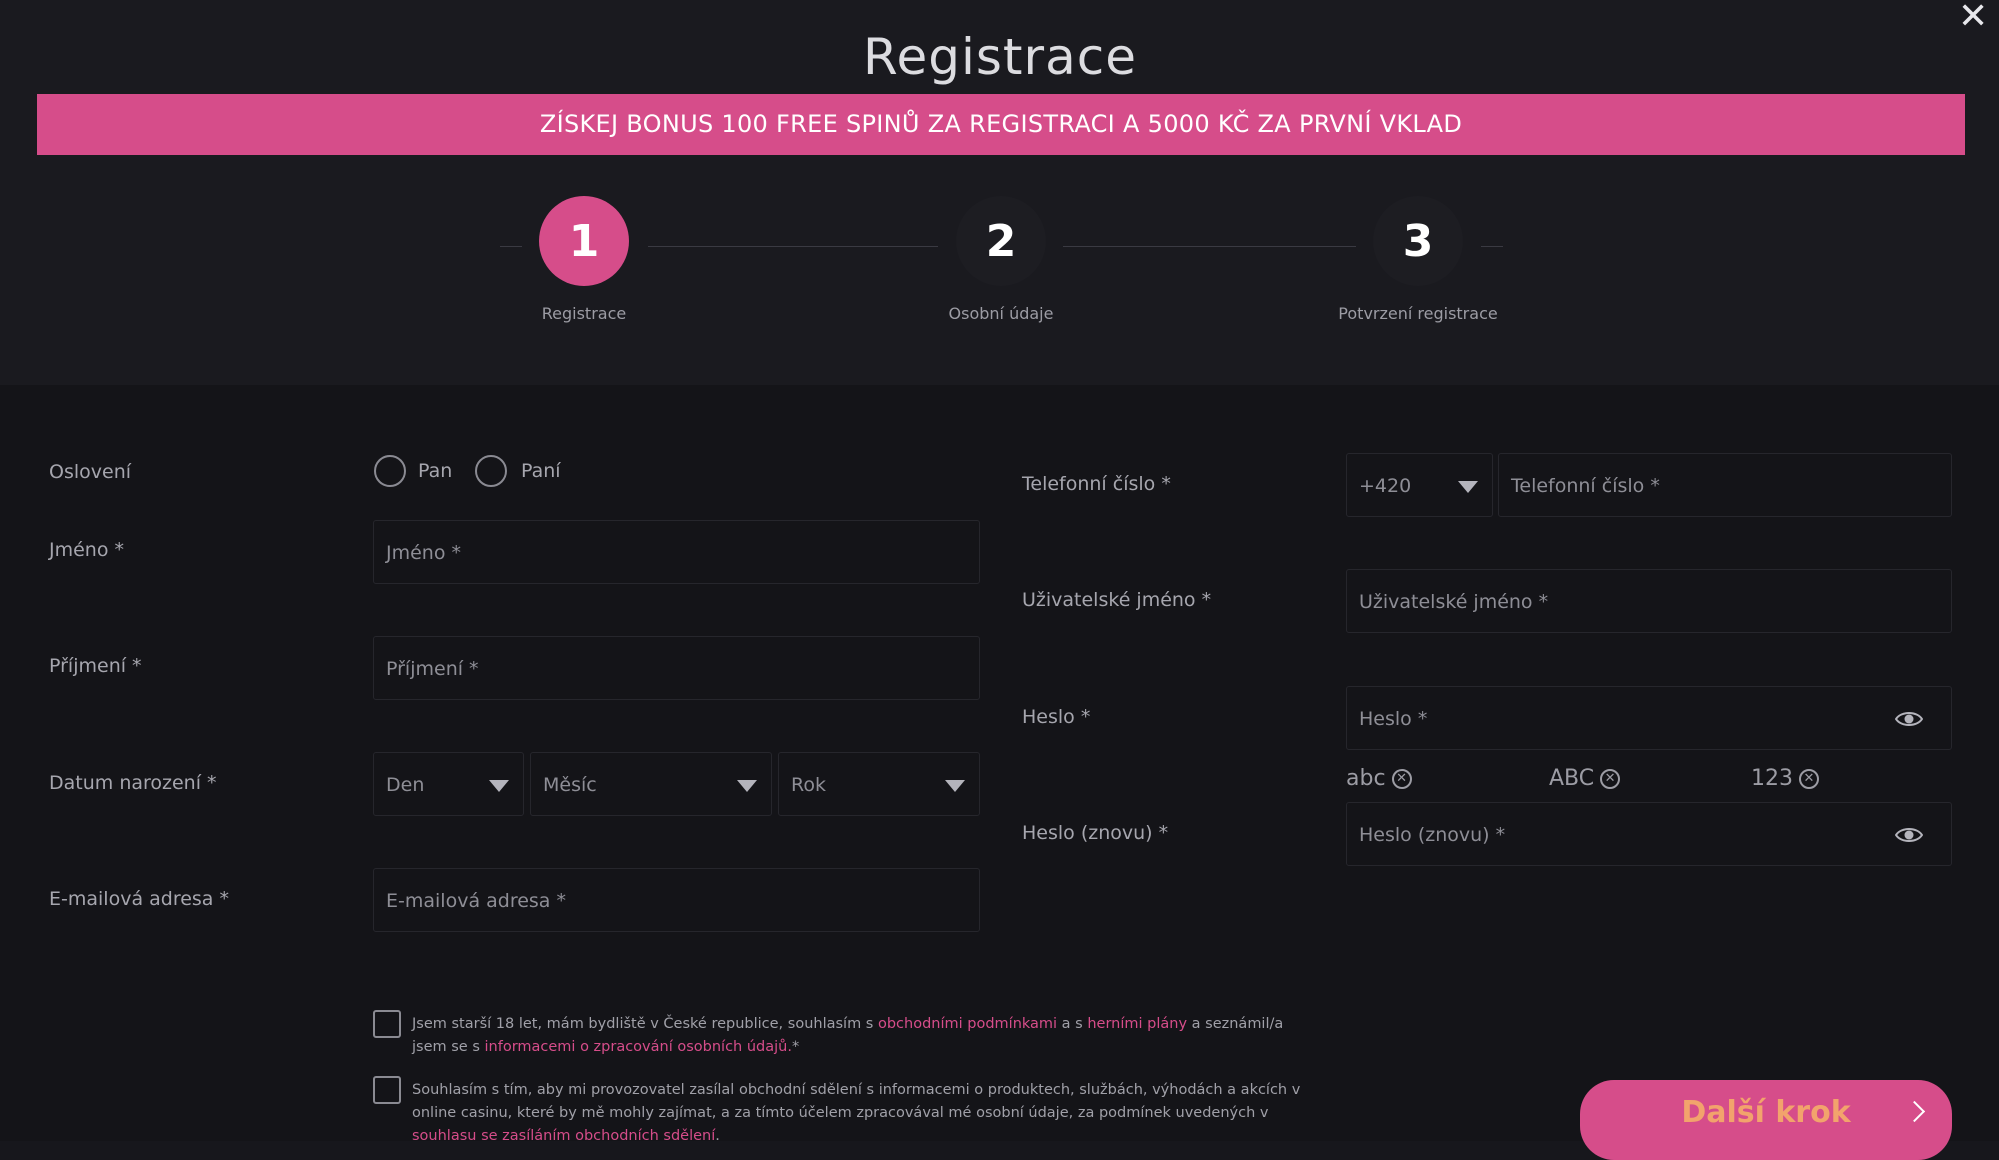 The width and height of the screenshot is (1999, 1160). I want to click on close-icon: ✕, so click(1973, 18).